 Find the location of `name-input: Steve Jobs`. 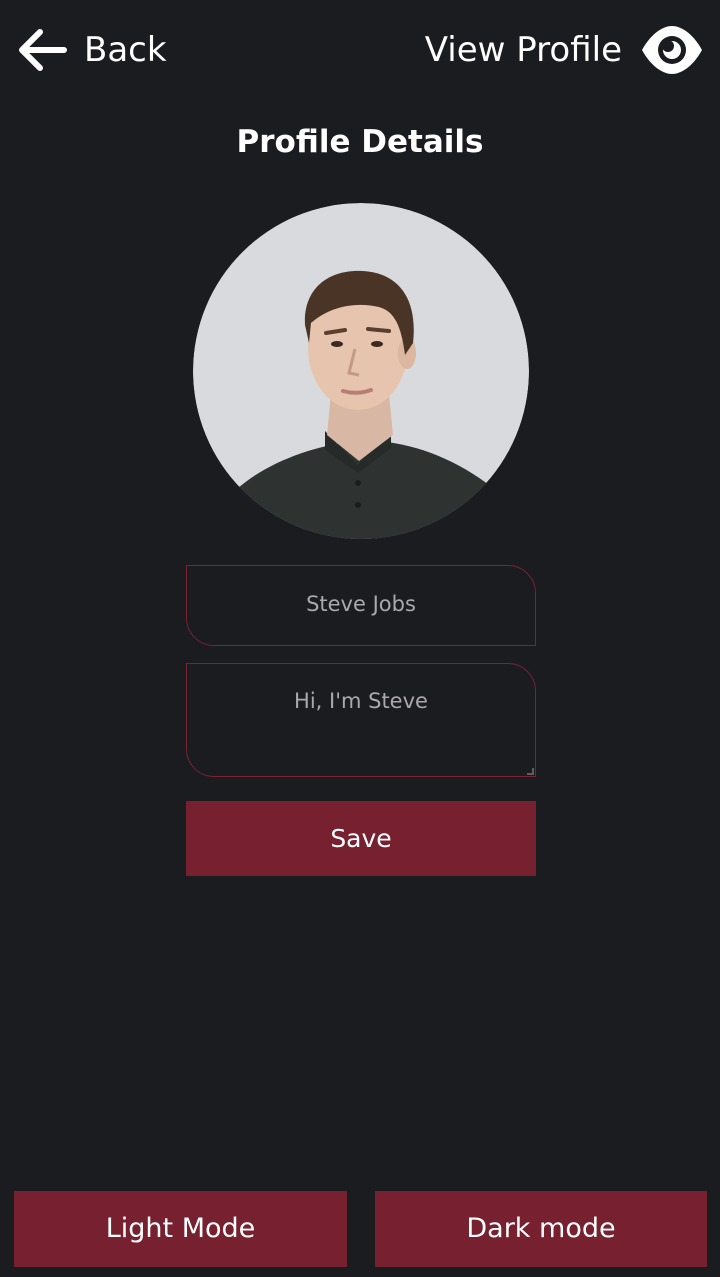

name-input: Steve Jobs is located at coordinates (361, 605).